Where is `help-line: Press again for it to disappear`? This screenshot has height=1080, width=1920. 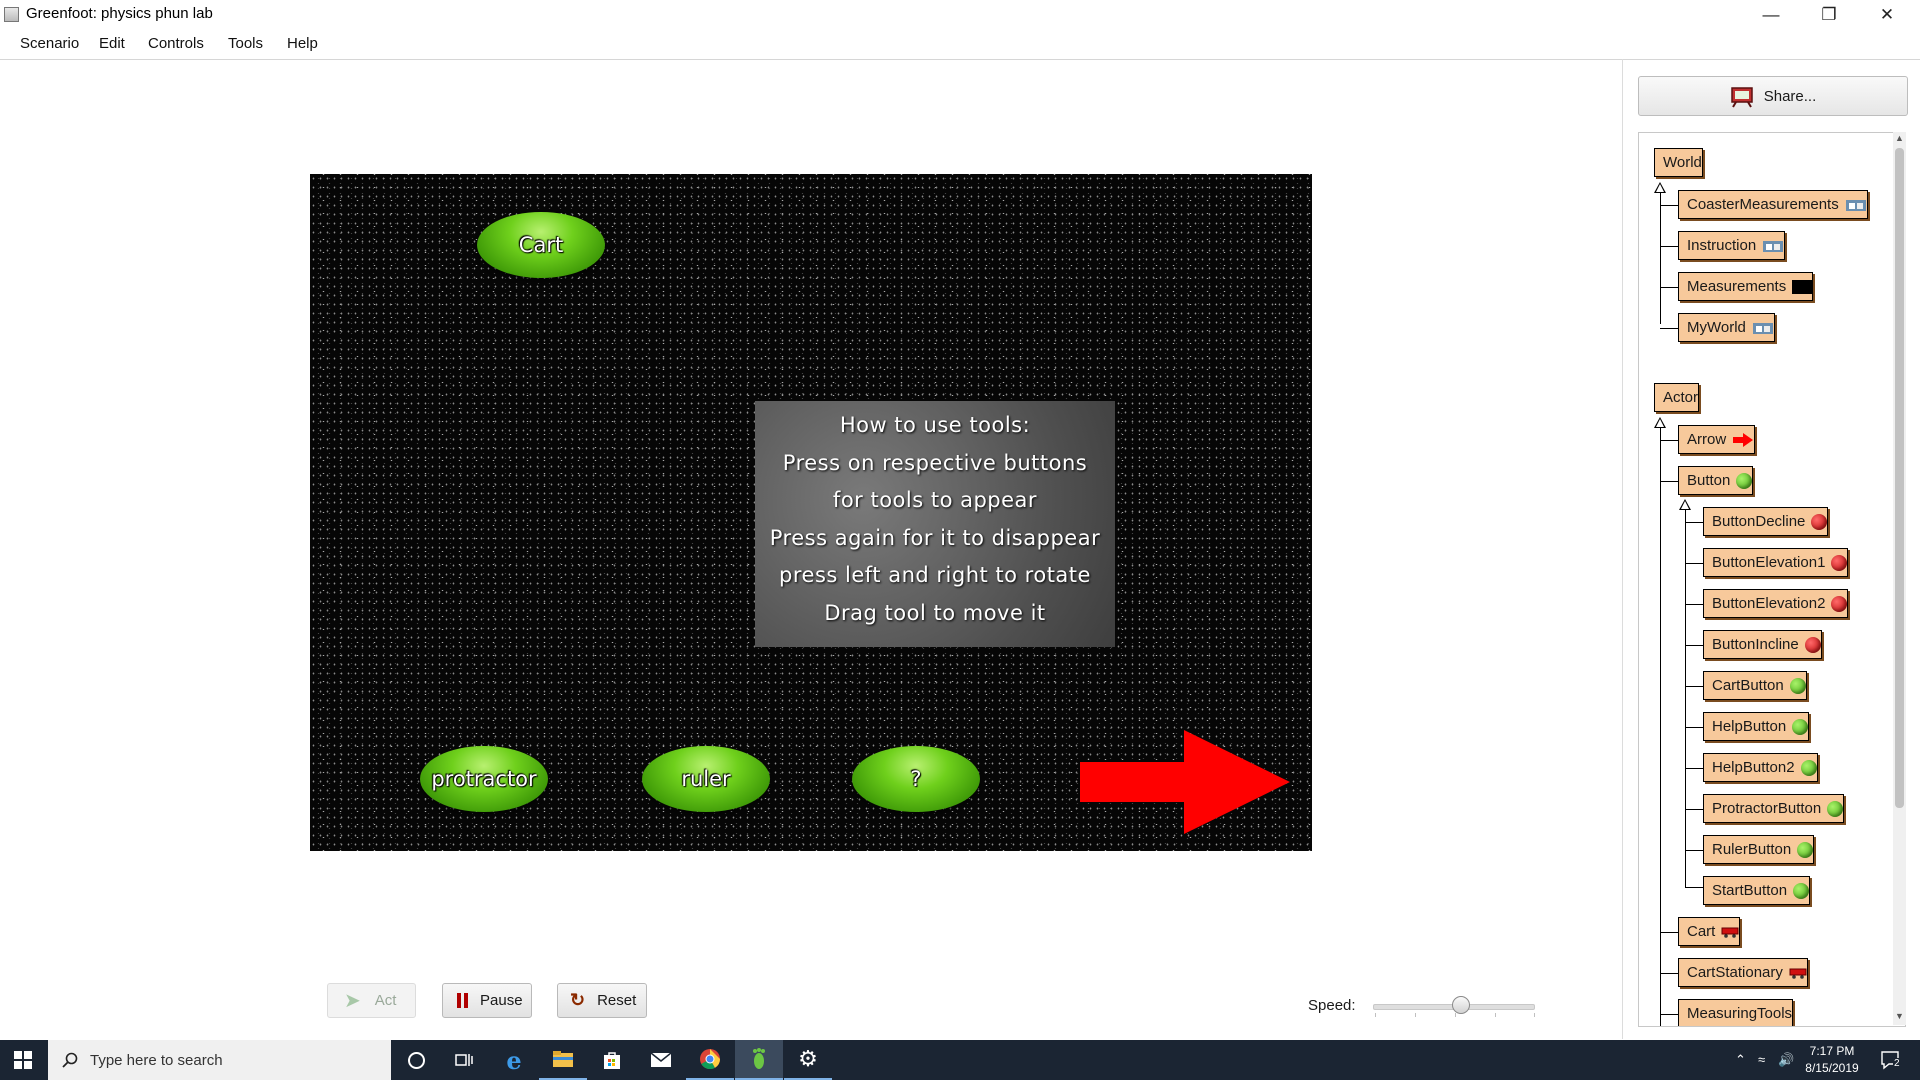 help-line: Press again for it to disappear is located at coordinates (935, 537).